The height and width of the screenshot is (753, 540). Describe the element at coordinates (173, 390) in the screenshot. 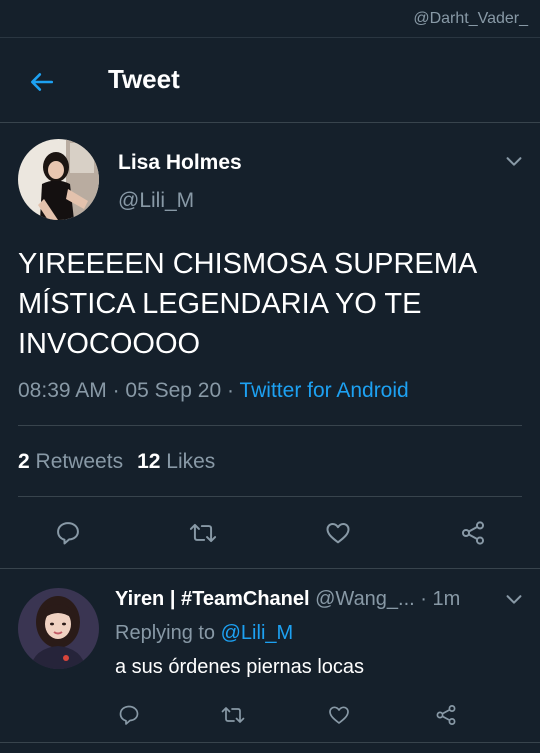

I see `tweet-date: 05 Sep 20` at that location.